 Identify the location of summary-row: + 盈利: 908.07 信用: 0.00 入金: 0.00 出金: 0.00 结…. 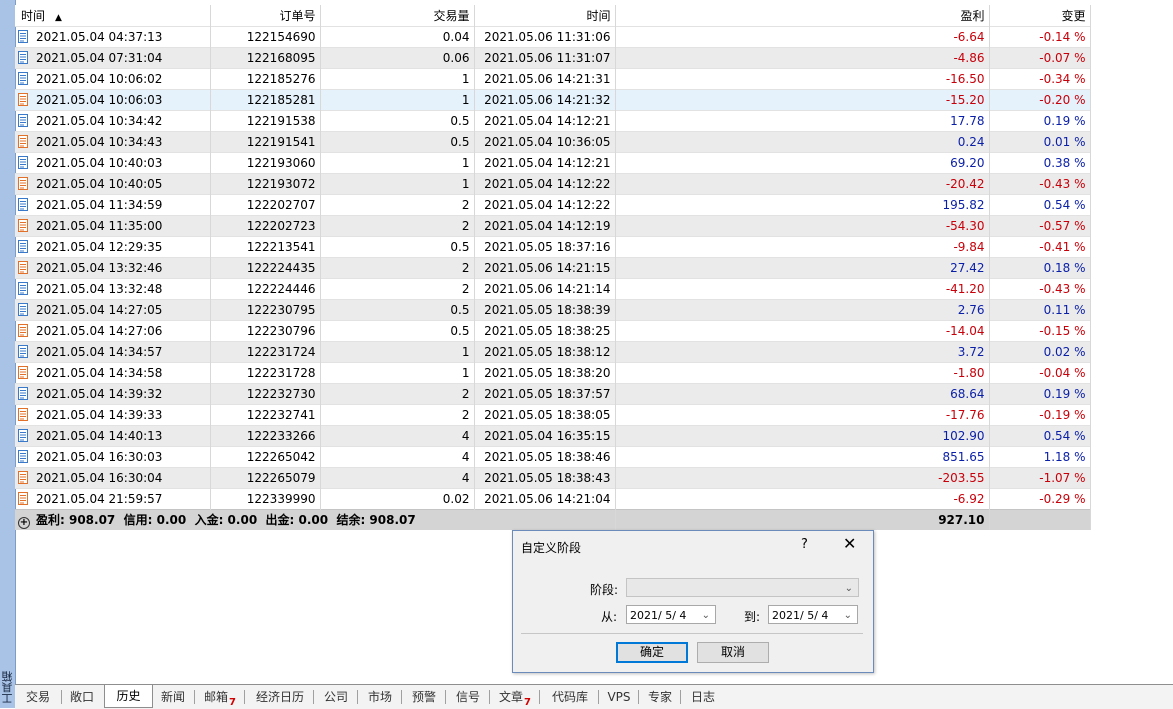
(553, 519).